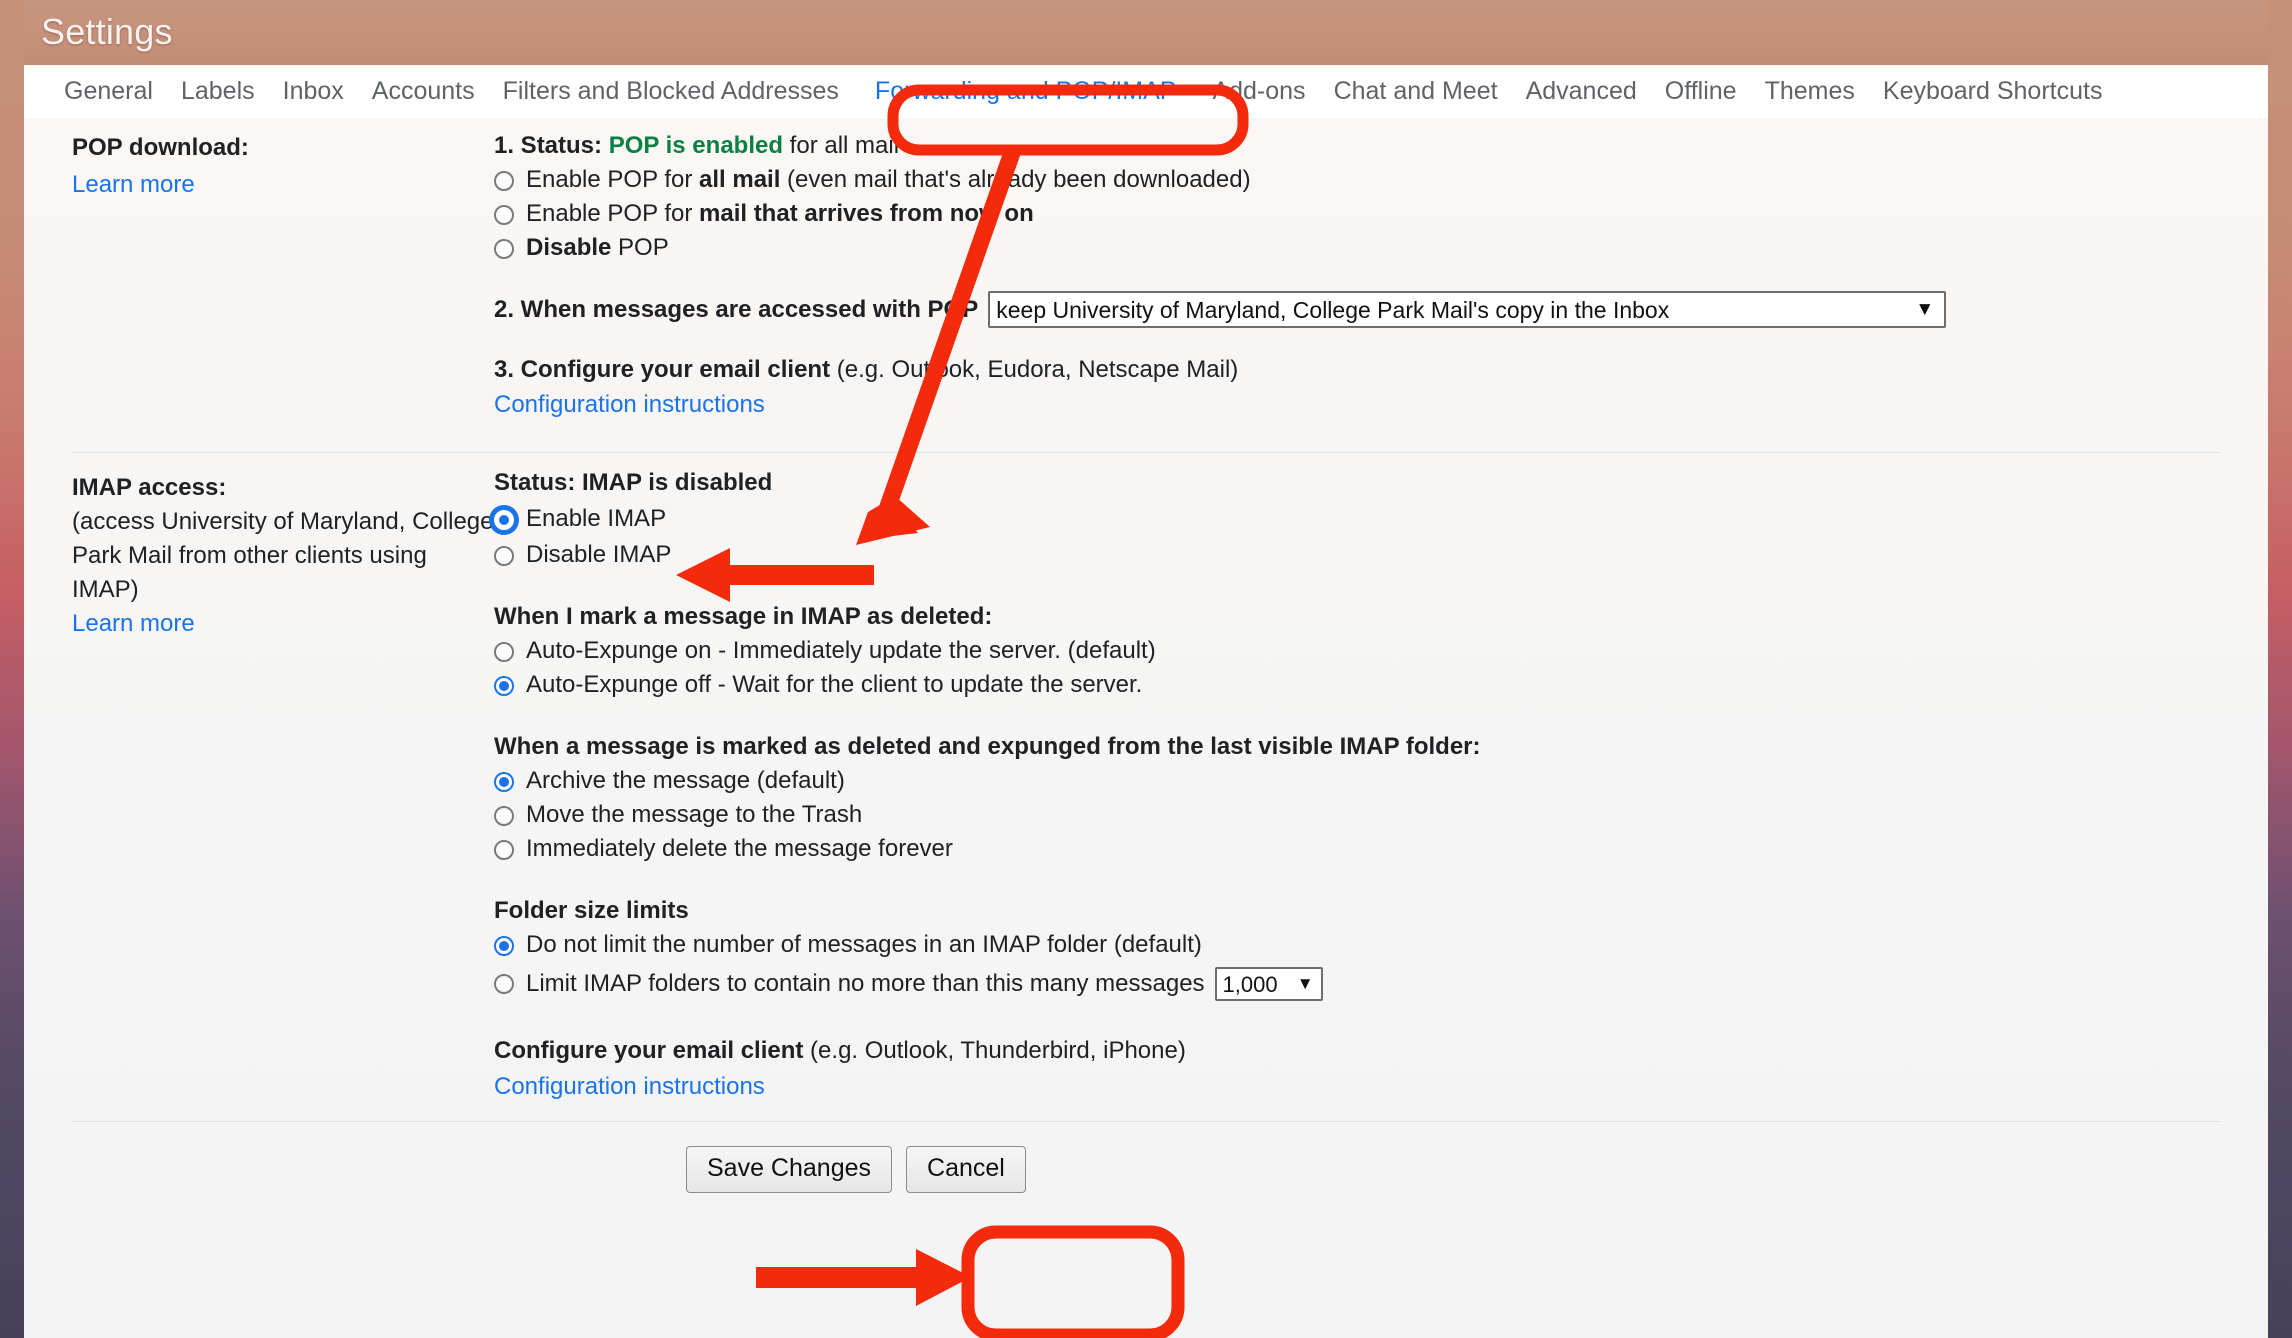 The height and width of the screenshot is (1338, 2292). What do you see at coordinates (1381, 555) in the screenshot?
I see `imap-option-disable: Disable IMAP` at bounding box center [1381, 555].